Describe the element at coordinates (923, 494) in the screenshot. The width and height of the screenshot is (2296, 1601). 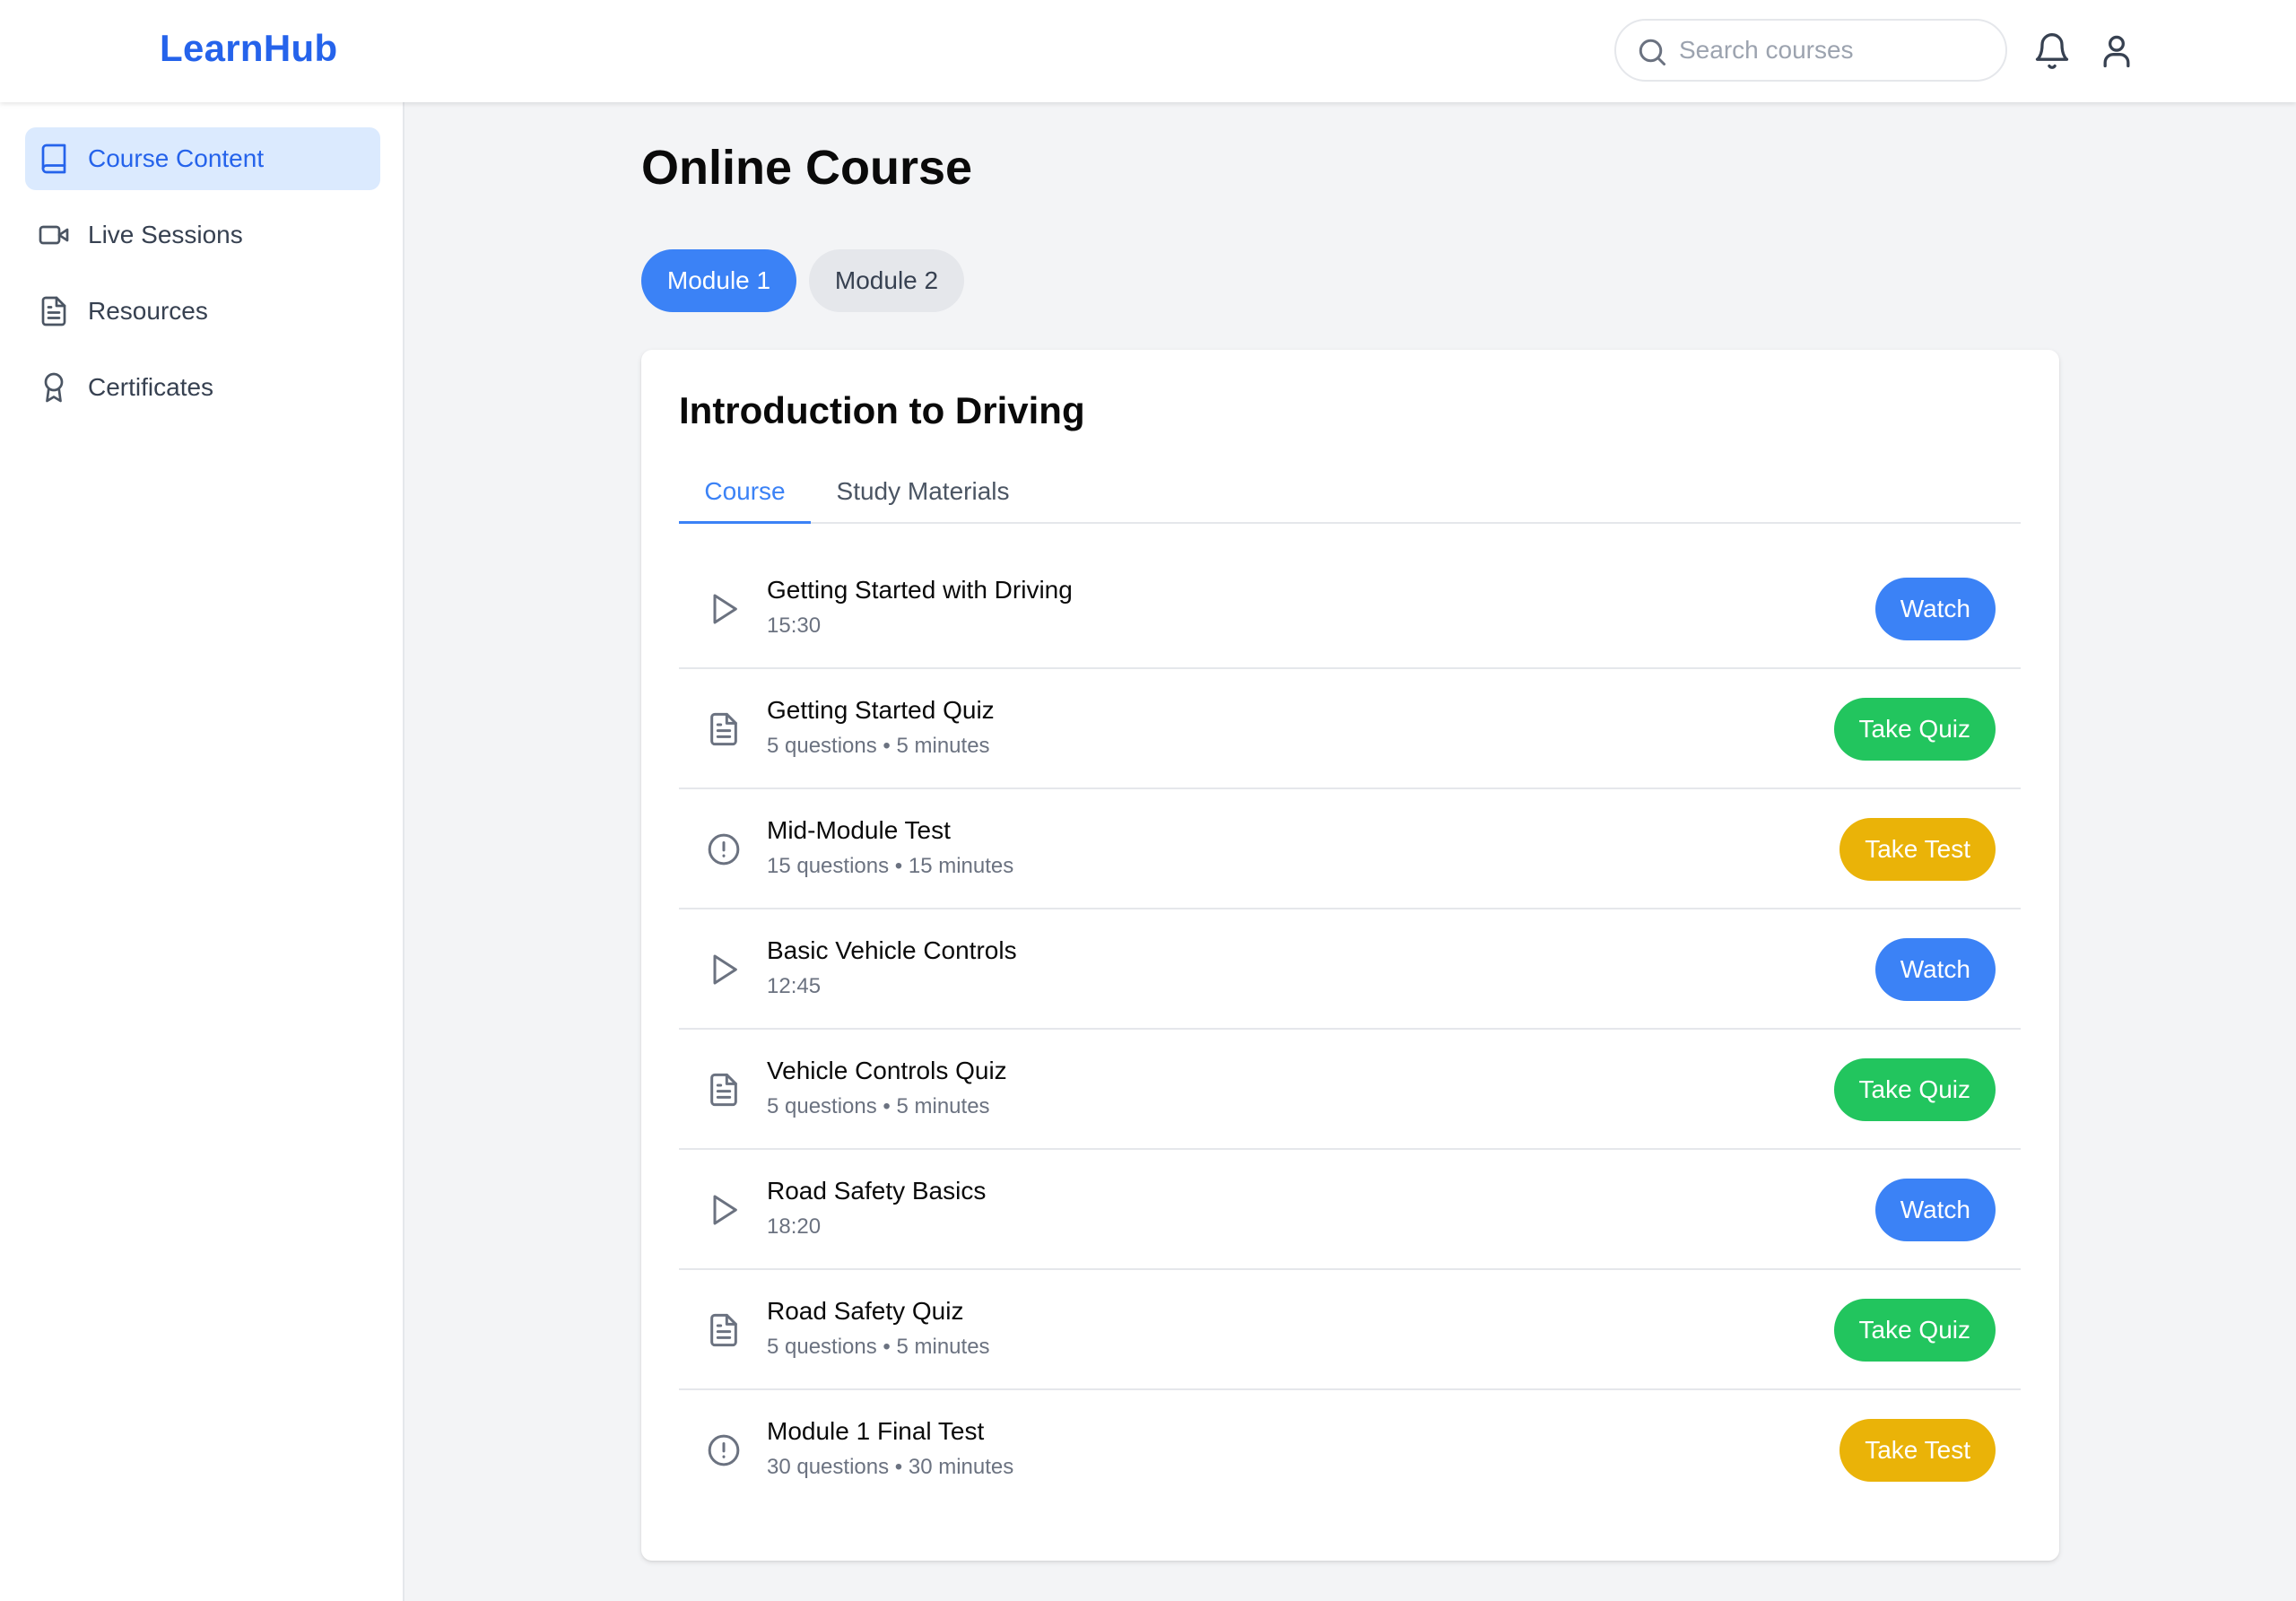
I see `tab-study-materials: Study Materials` at that location.